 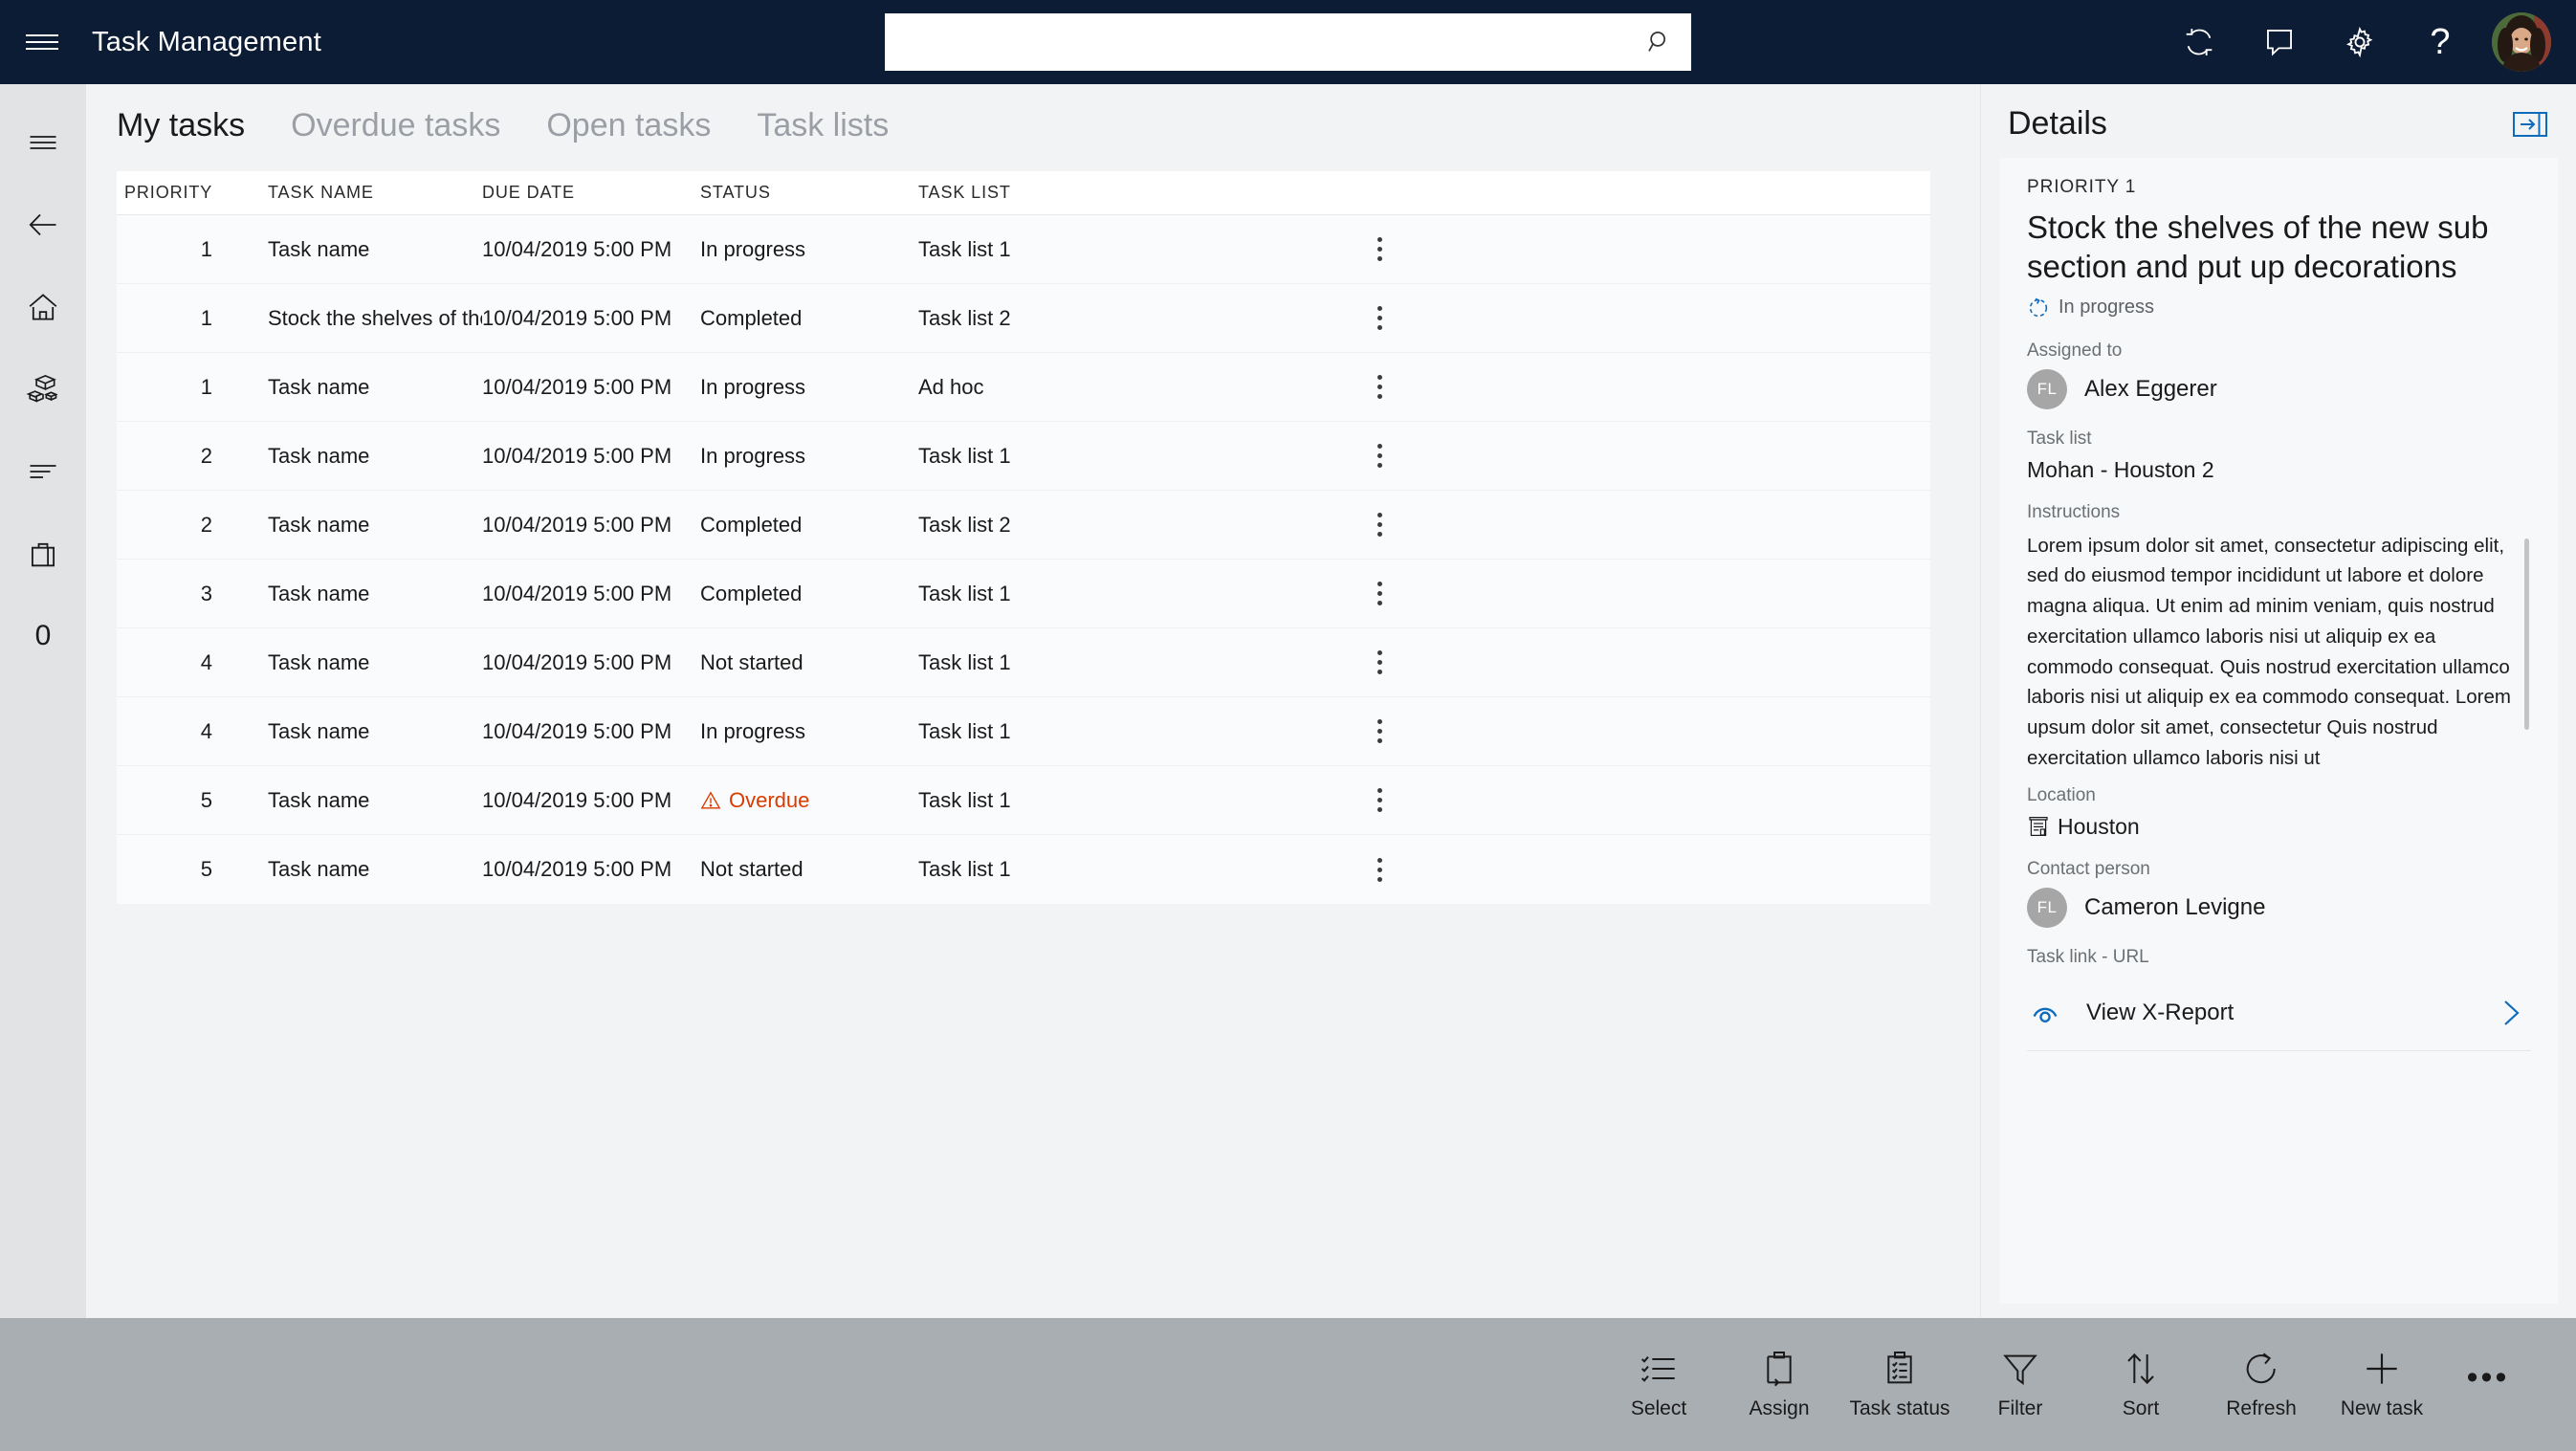 What do you see at coordinates (42, 42) in the screenshot?
I see `hamburger-menu-icon` at bounding box center [42, 42].